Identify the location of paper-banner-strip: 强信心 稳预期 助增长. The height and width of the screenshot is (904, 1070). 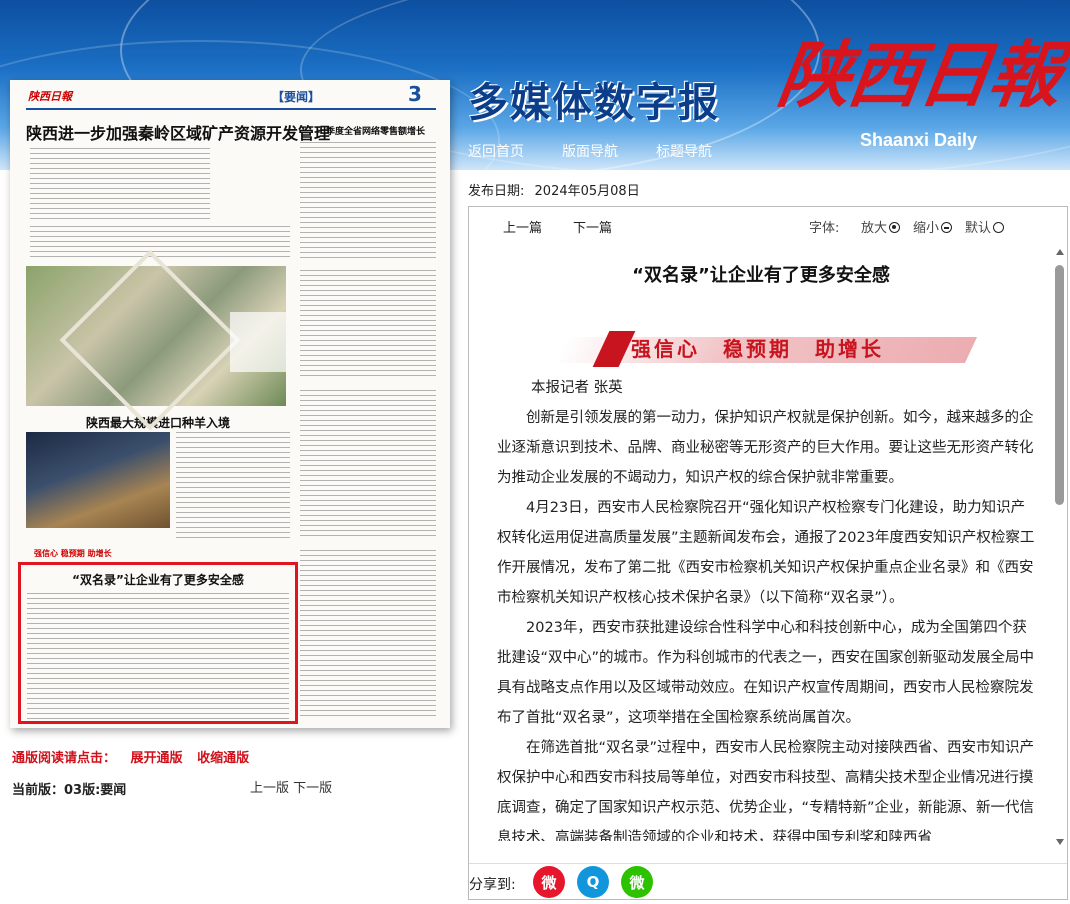
(73, 553).